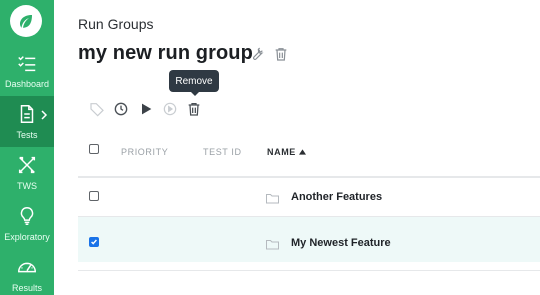 Image resolution: width=540 pixels, height=295 pixels. What do you see at coordinates (27, 135) in the screenshot?
I see `sidebar-item-label: Tests` at bounding box center [27, 135].